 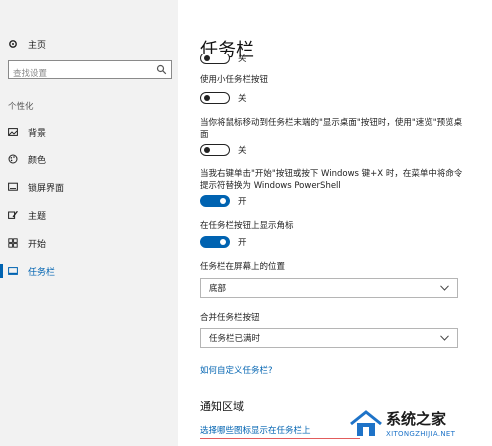 What do you see at coordinates (13, 159) in the screenshot?
I see `palette-icon` at bounding box center [13, 159].